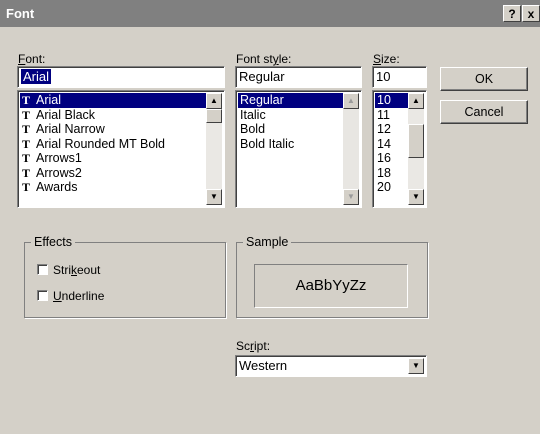  What do you see at coordinates (70, 129) in the screenshot?
I see `font-list-item-label: Arial Narrow` at bounding box center [70, 129].